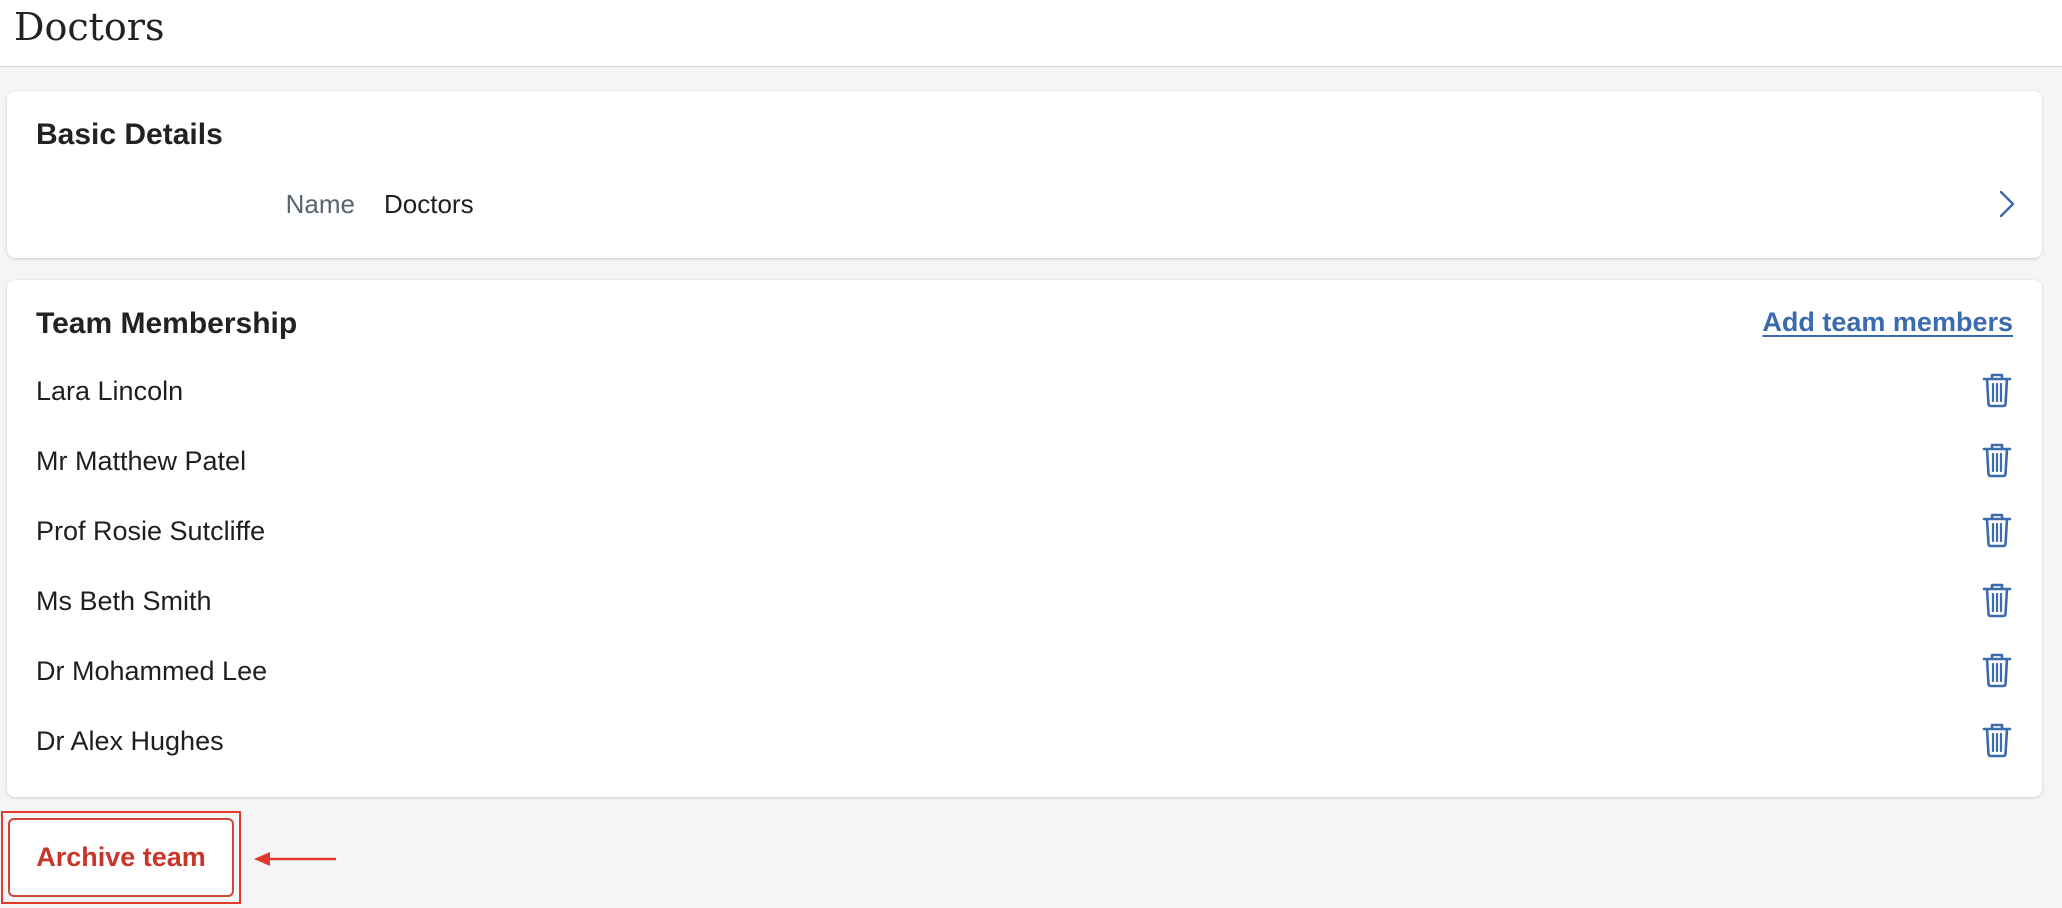 The image size is (2062, 908). Describe the element at coordinates (121, 857) in the screenshot. I see `archive-team-button: Archive team` at that location.